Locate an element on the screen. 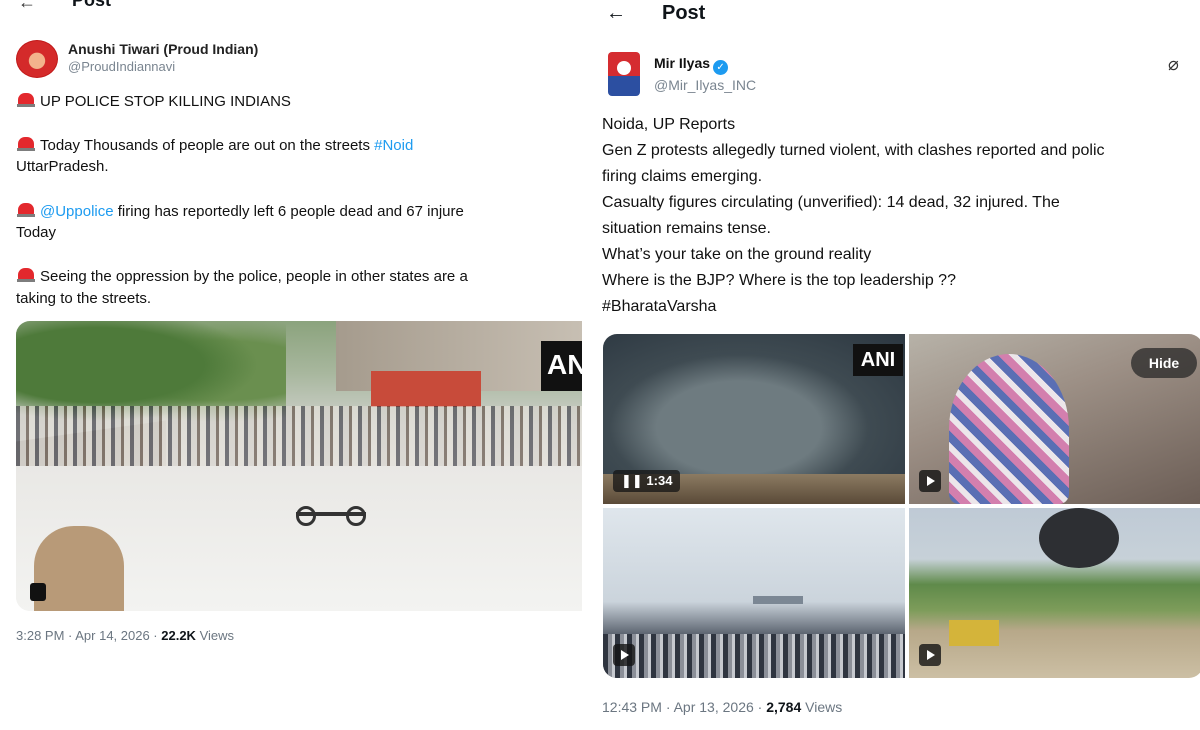  tweet-timestamp: 3:28 PM · Apr 14, 2026 · is located at coordinates (88, 635).